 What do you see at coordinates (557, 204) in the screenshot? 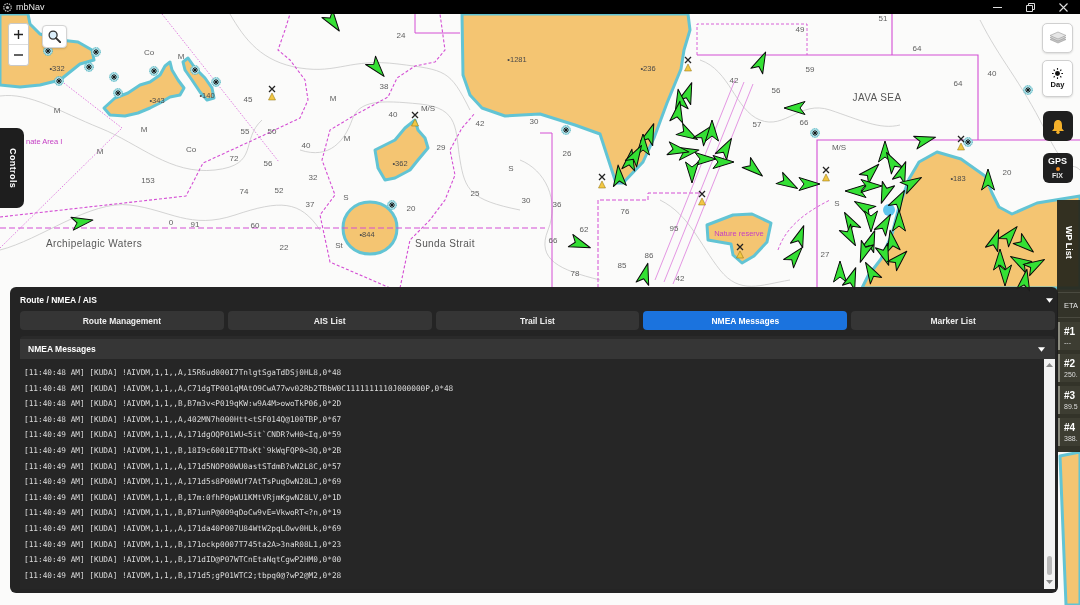
I see `depth-sounding: 36` at bounding box center [557, 204].